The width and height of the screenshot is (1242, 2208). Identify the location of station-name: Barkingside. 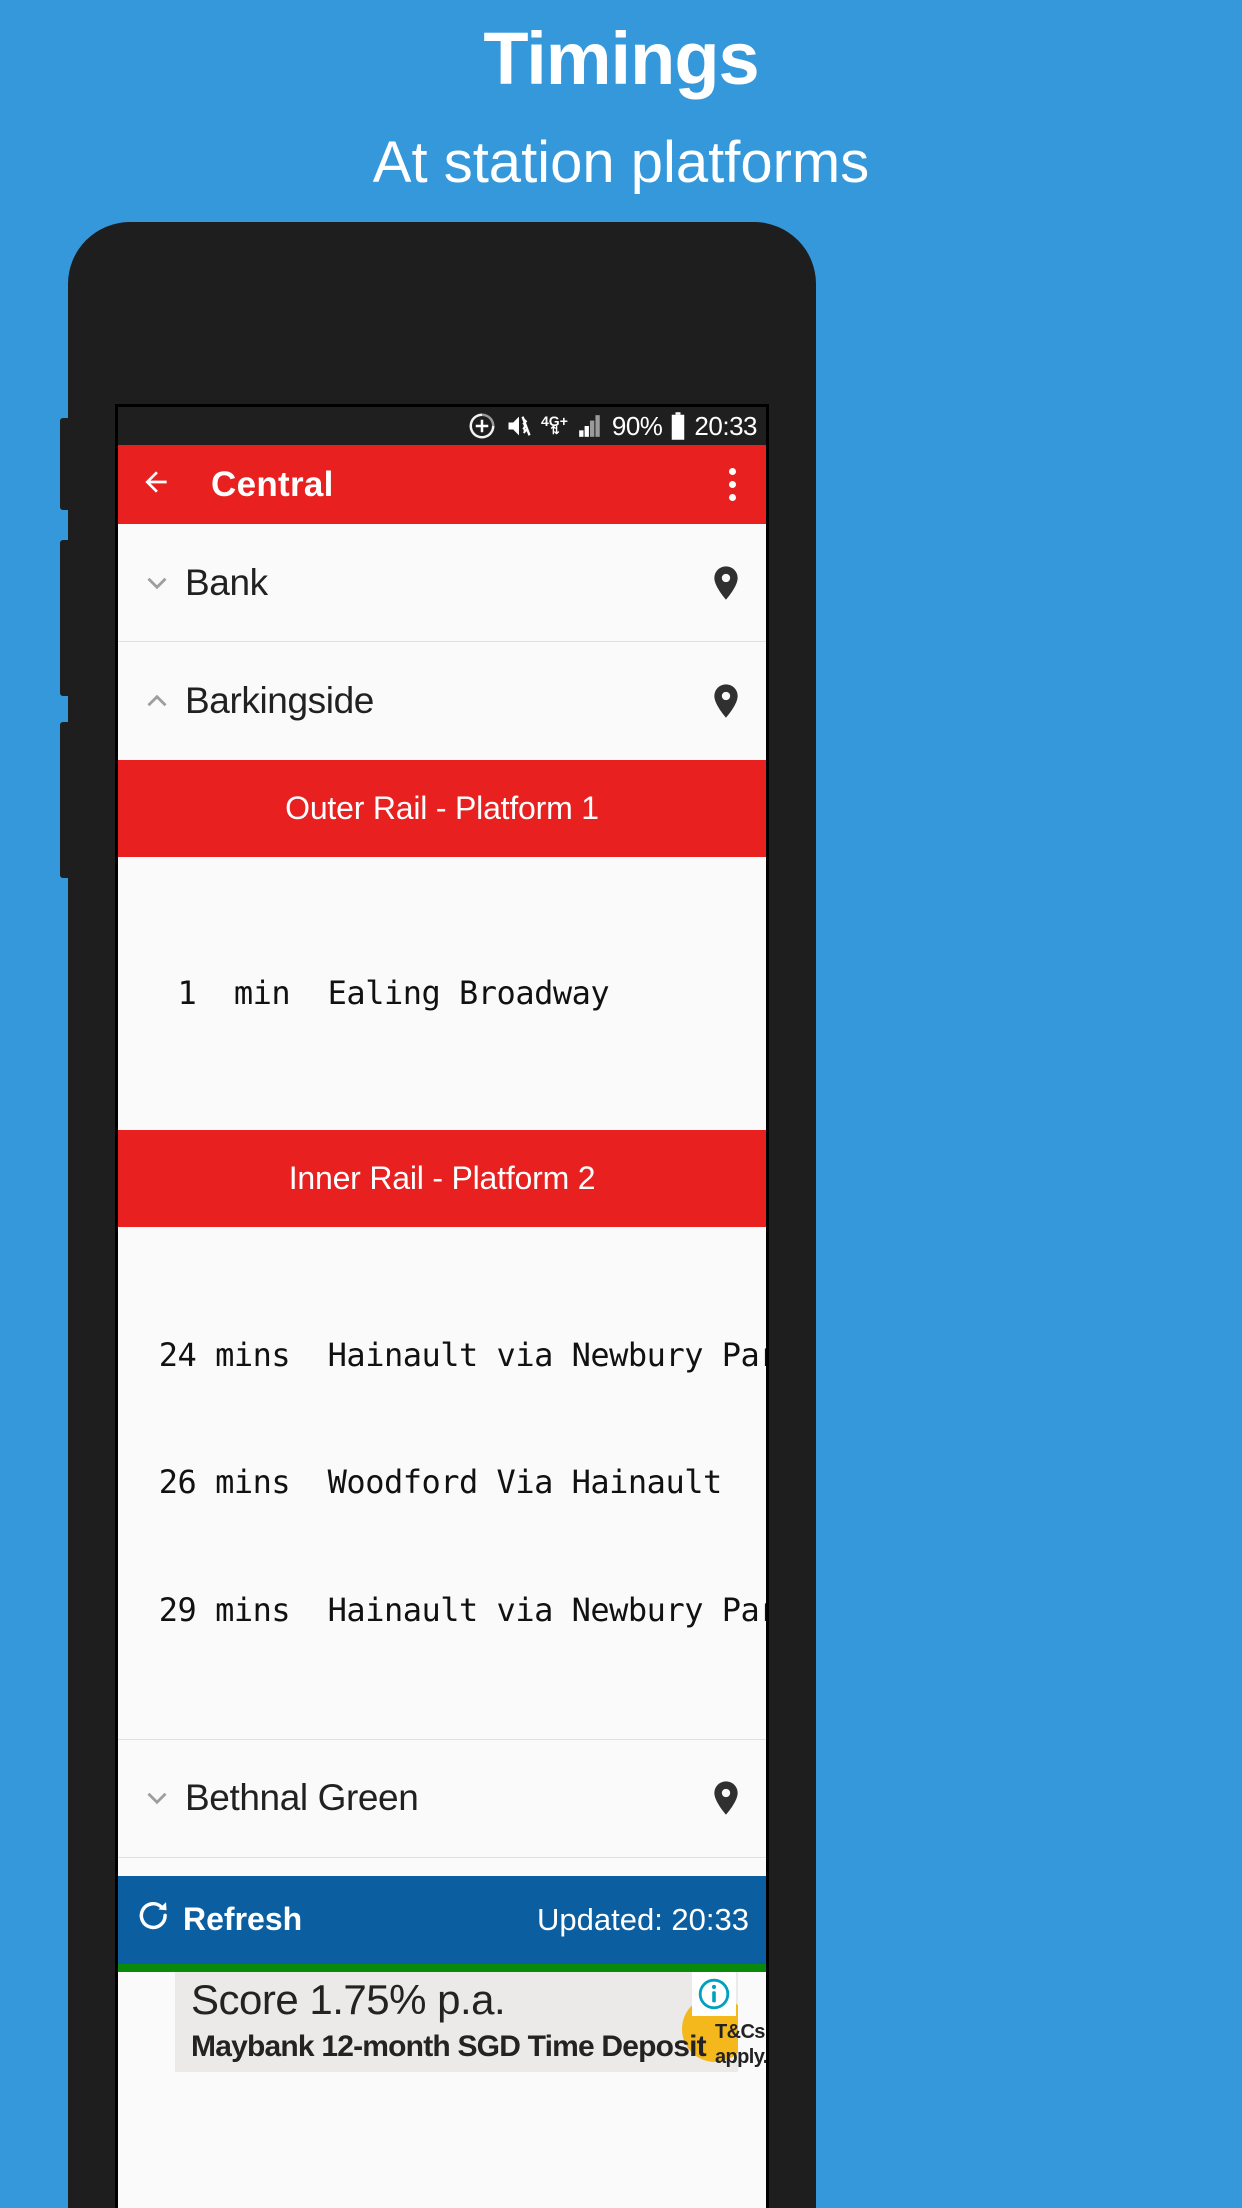
(279, 700).